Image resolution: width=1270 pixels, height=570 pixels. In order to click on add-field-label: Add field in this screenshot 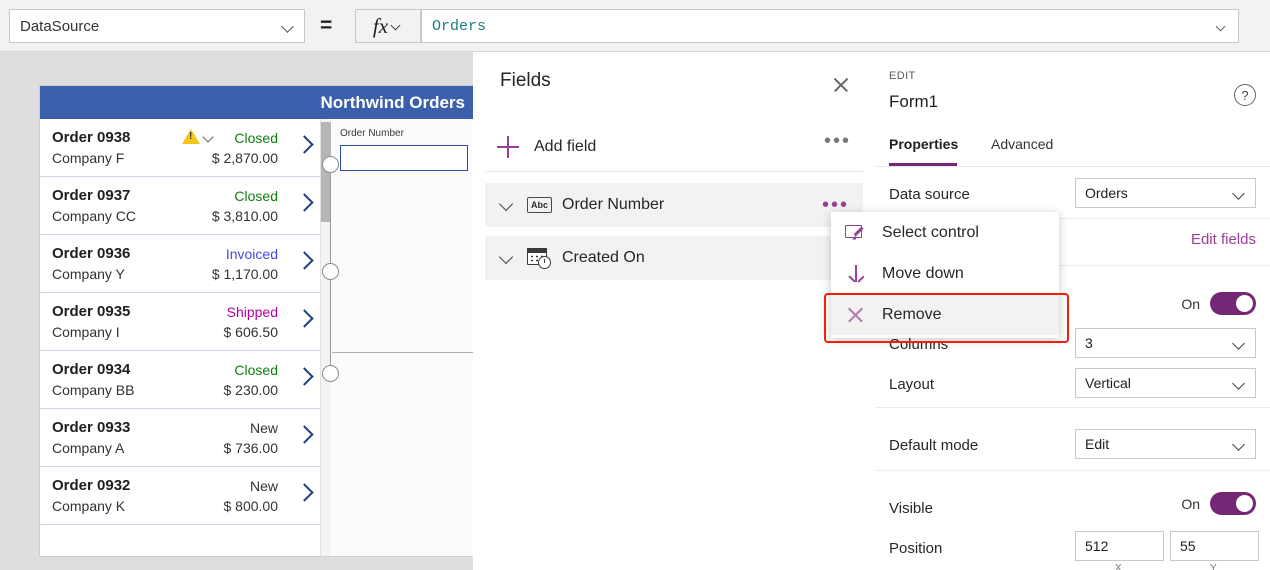, I will do `click(565, 146)`.